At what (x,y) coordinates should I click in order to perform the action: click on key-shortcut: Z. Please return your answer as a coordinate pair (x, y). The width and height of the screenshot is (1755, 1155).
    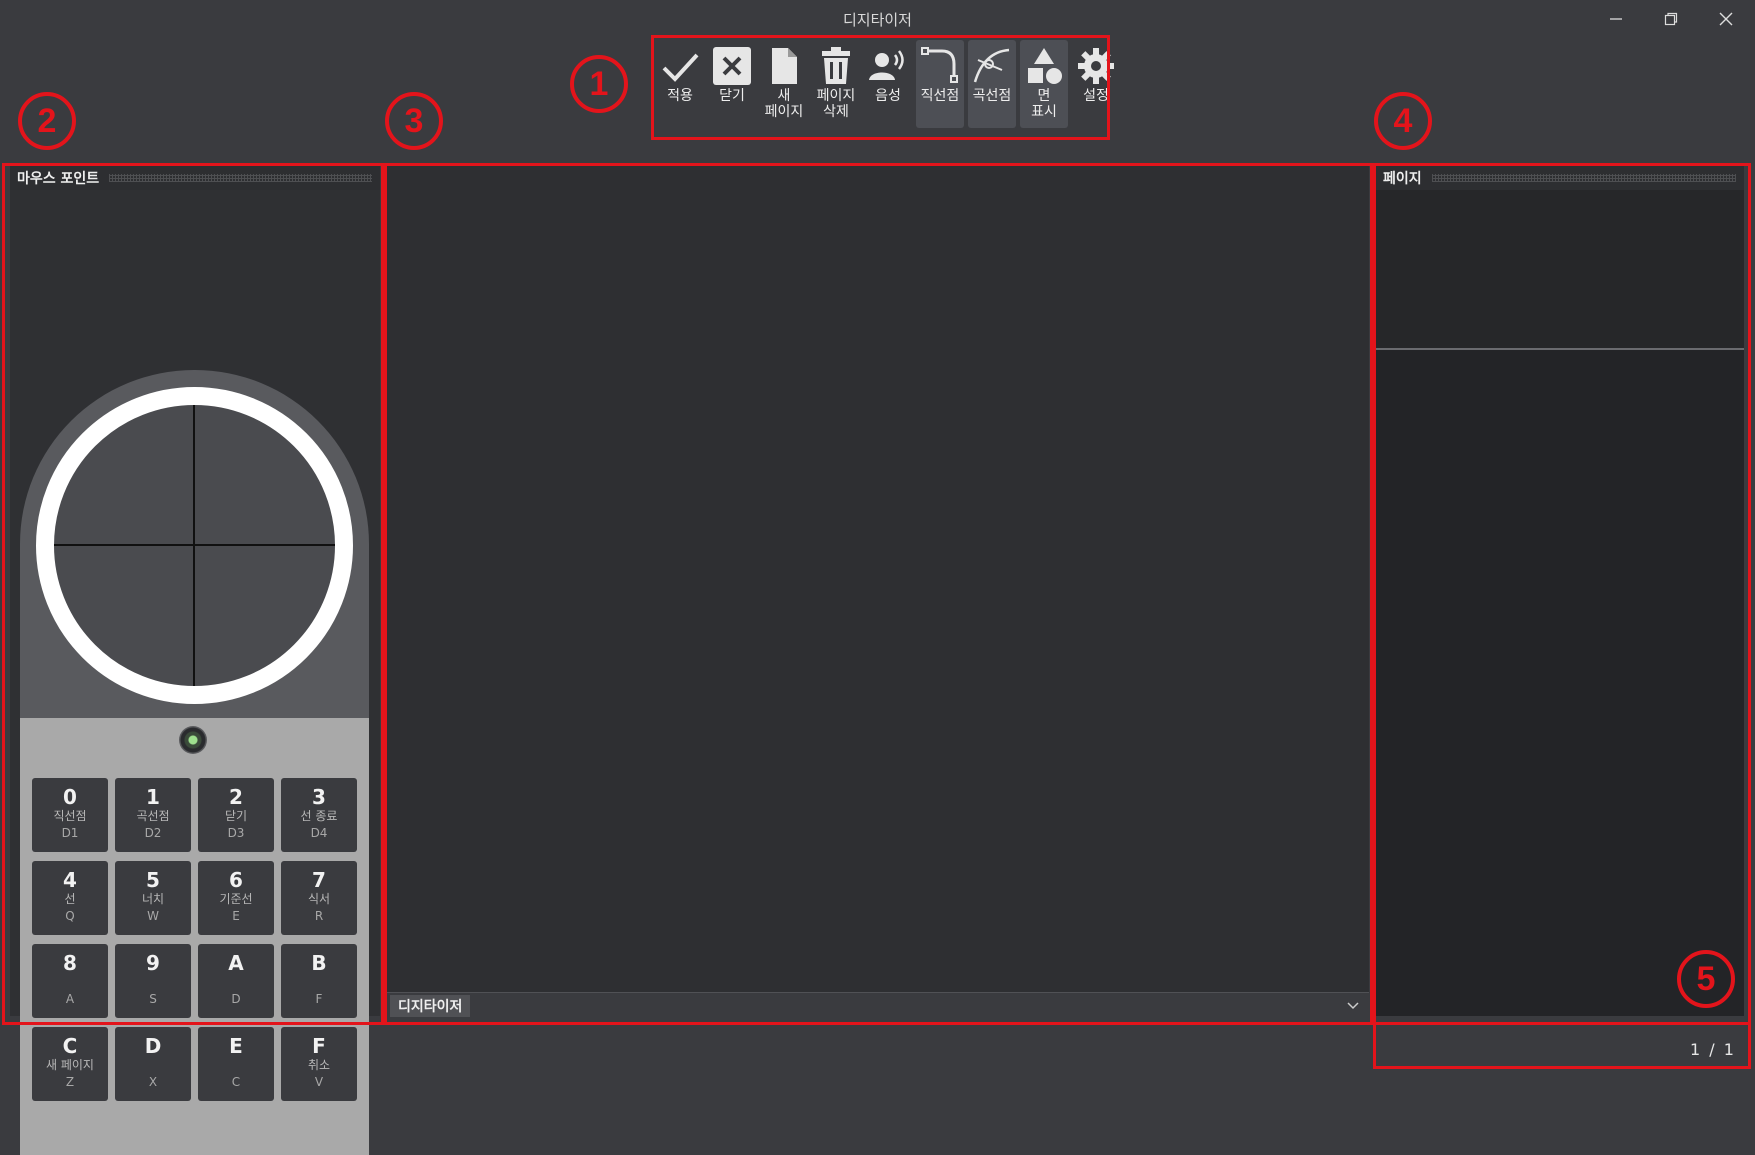
    Looking at the image, I should click on (70, 1082).